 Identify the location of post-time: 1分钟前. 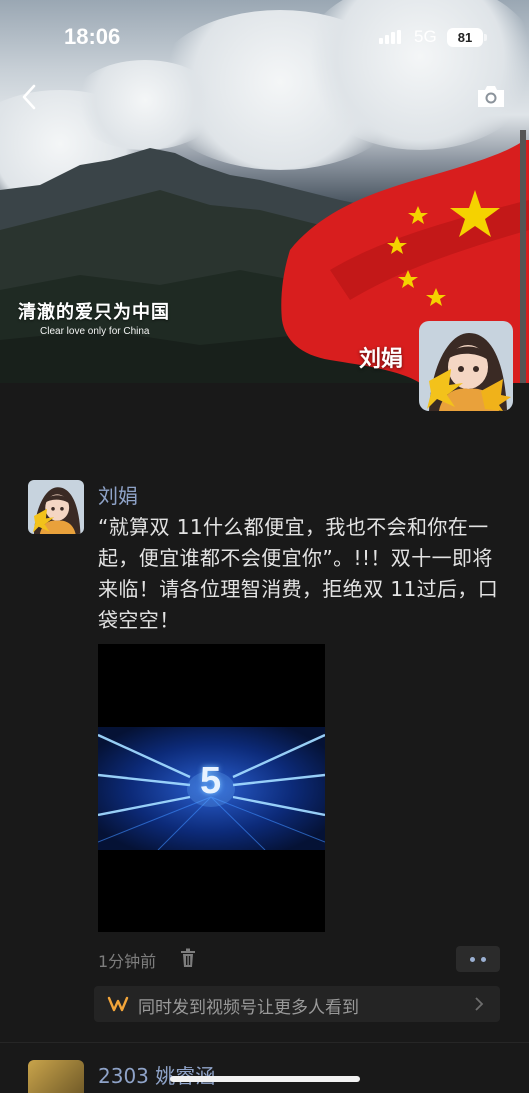
(127, 961).